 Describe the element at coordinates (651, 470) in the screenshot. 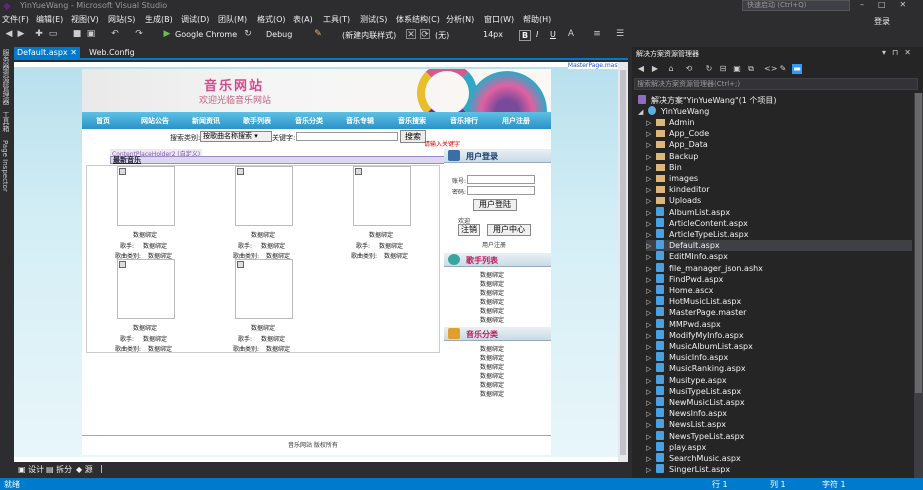

I see `expand-arrow-icon: ▷` at that location.